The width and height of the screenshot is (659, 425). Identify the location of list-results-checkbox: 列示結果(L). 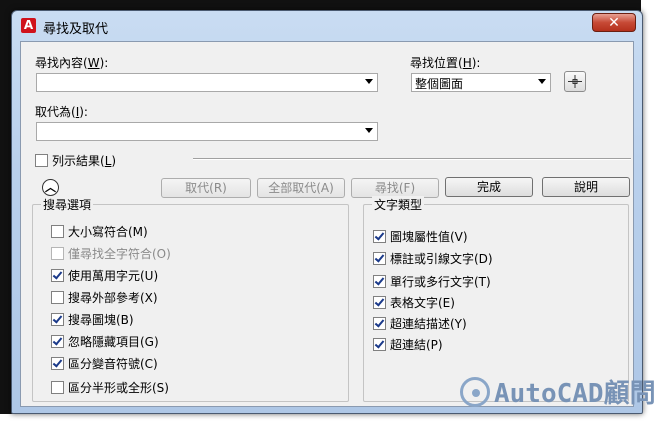
(75, 160).